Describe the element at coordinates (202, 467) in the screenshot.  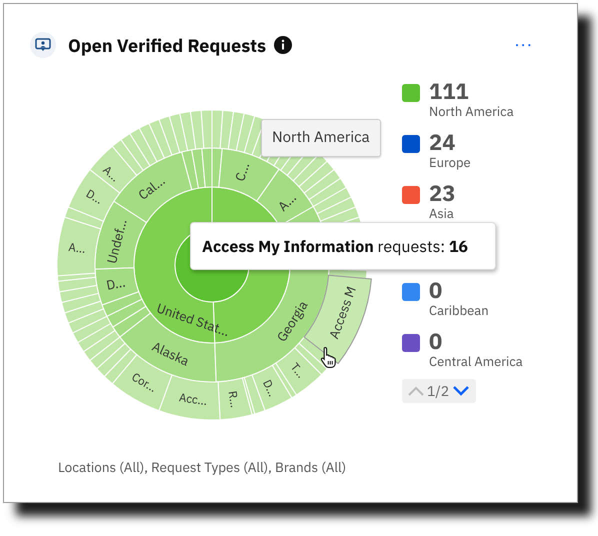
I see `filter-summary: Locations (All), Request Types (All), Brands (All)` at that location.